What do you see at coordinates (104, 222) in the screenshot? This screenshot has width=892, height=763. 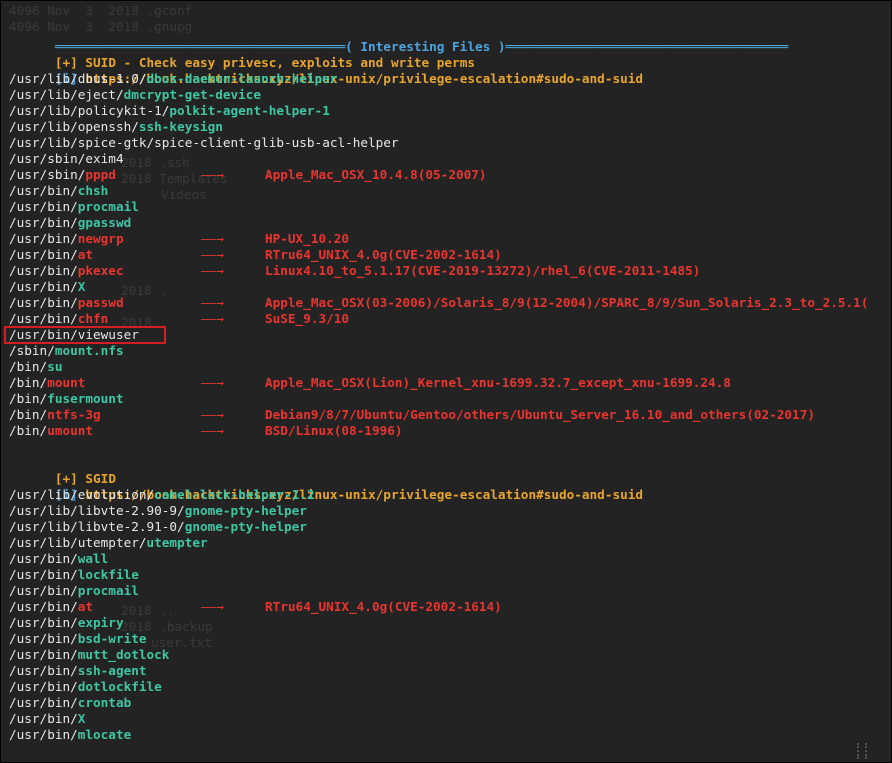 I see `file-name: gpasswd` at bounding box center [104, 222].